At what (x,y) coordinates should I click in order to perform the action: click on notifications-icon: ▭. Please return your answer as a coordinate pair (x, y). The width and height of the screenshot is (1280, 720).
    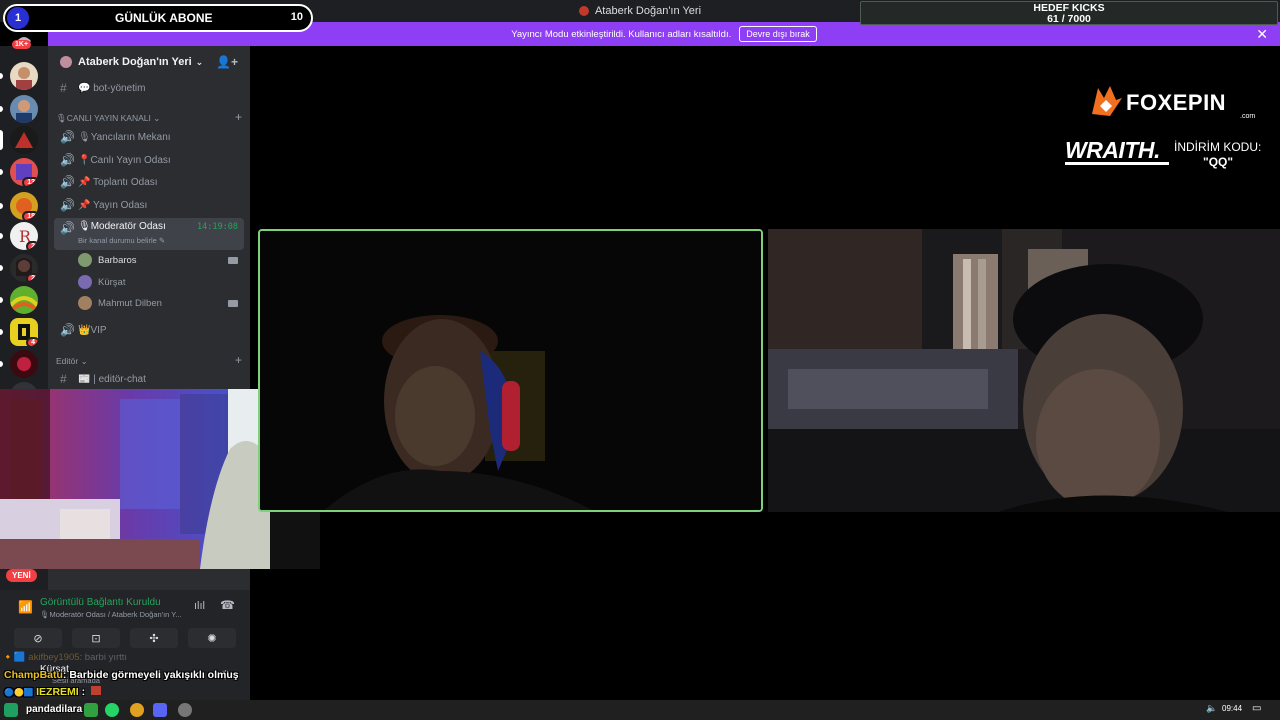
    Looking at the image, I should click on (1256, 708).